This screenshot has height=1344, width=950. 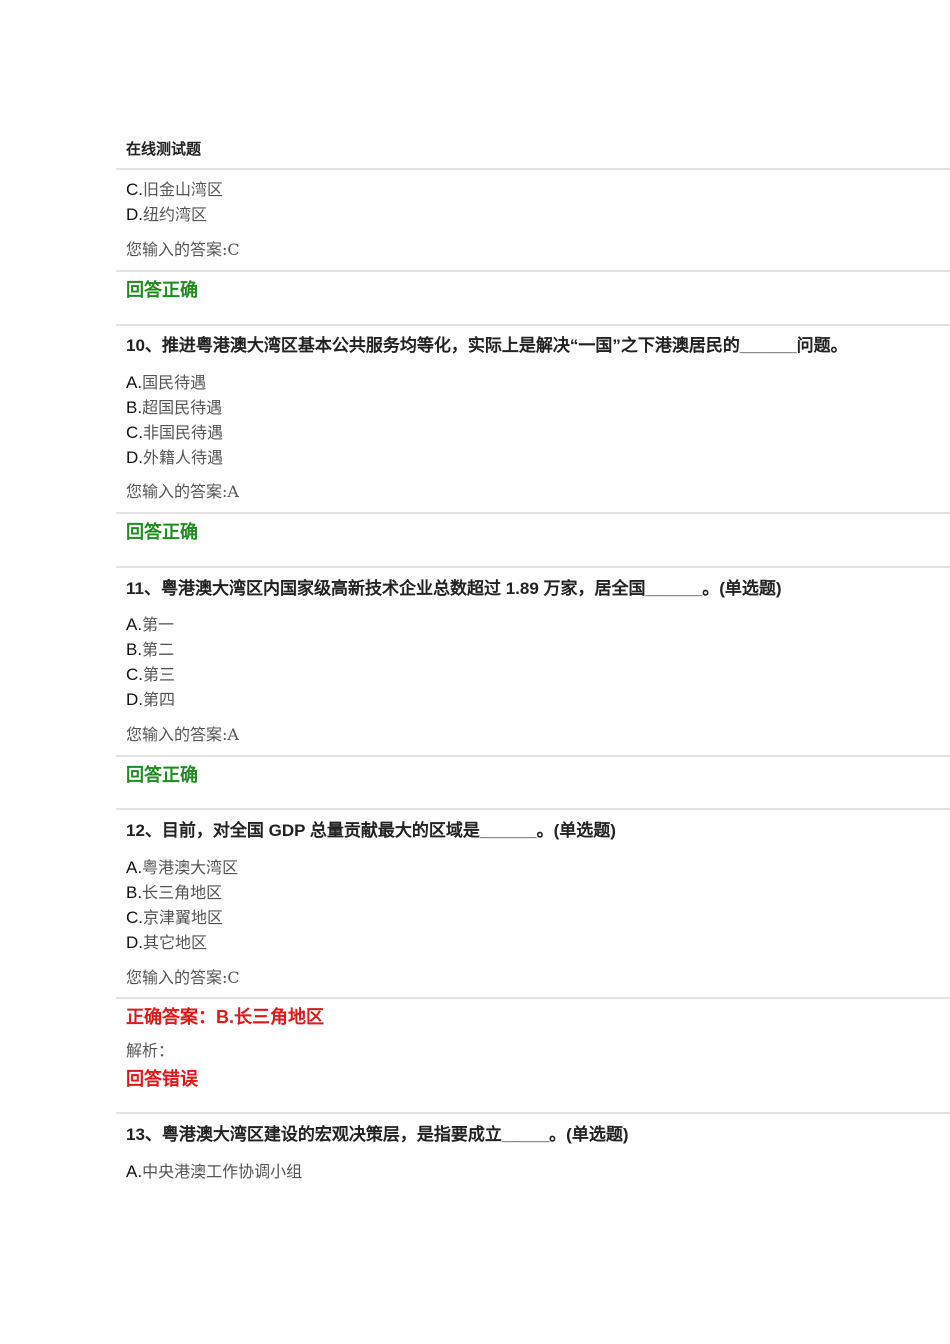 I want to click on option-text: 粤港澳大湾区, so click(x=190, y=867).